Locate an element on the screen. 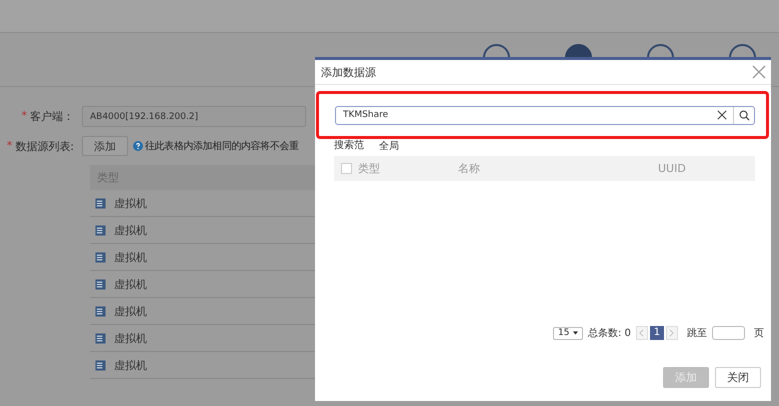  help-icon is located at coordinates (138, 146).